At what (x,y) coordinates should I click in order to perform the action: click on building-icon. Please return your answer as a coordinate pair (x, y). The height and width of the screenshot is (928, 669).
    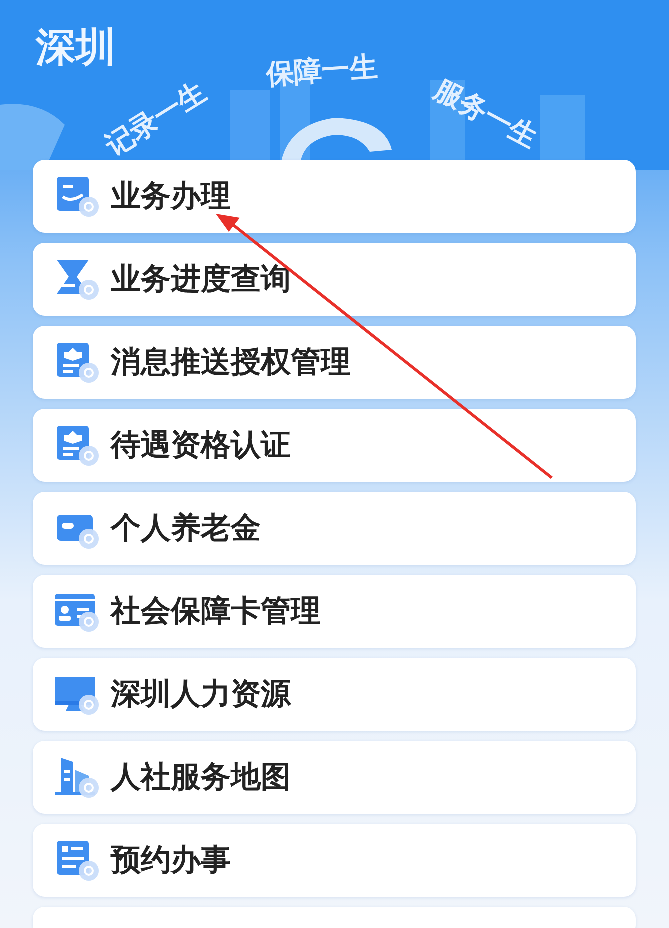
    Looking at the image, I should click on (77, 778).